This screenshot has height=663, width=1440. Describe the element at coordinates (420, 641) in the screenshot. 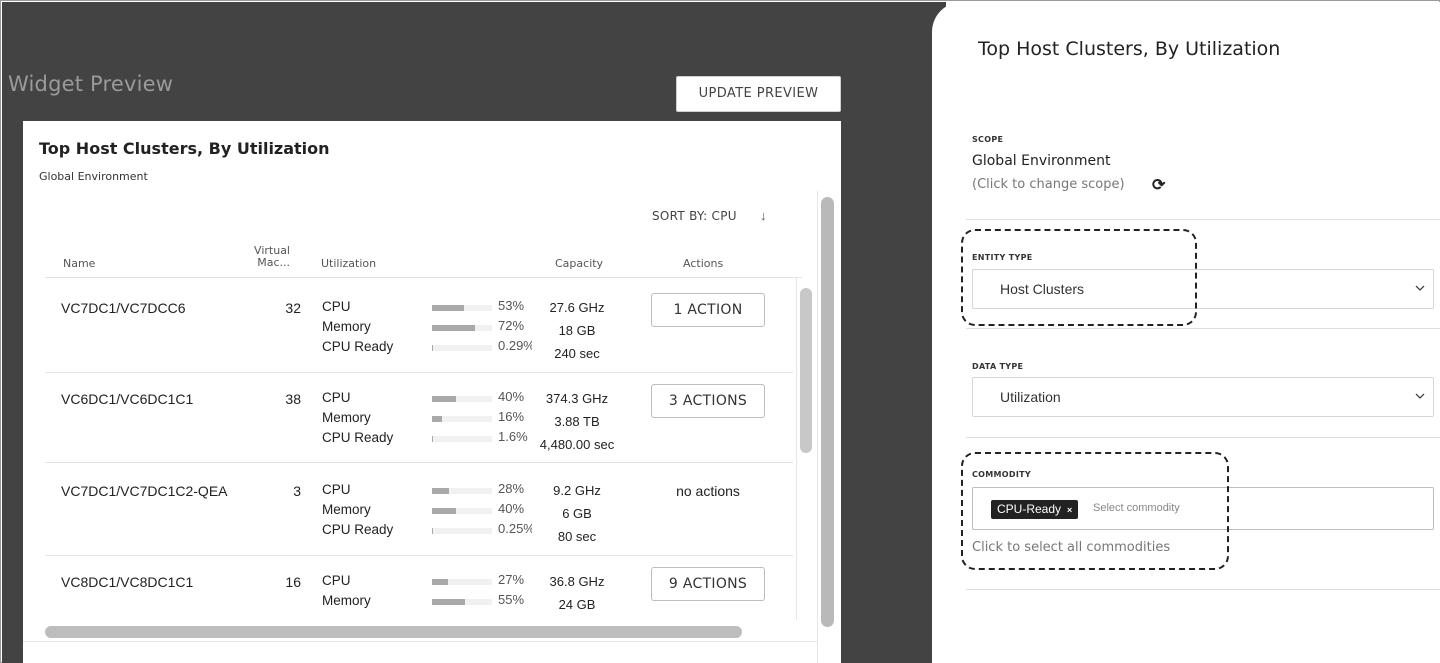

I see `horizontal-scrollbar-track` at that location.